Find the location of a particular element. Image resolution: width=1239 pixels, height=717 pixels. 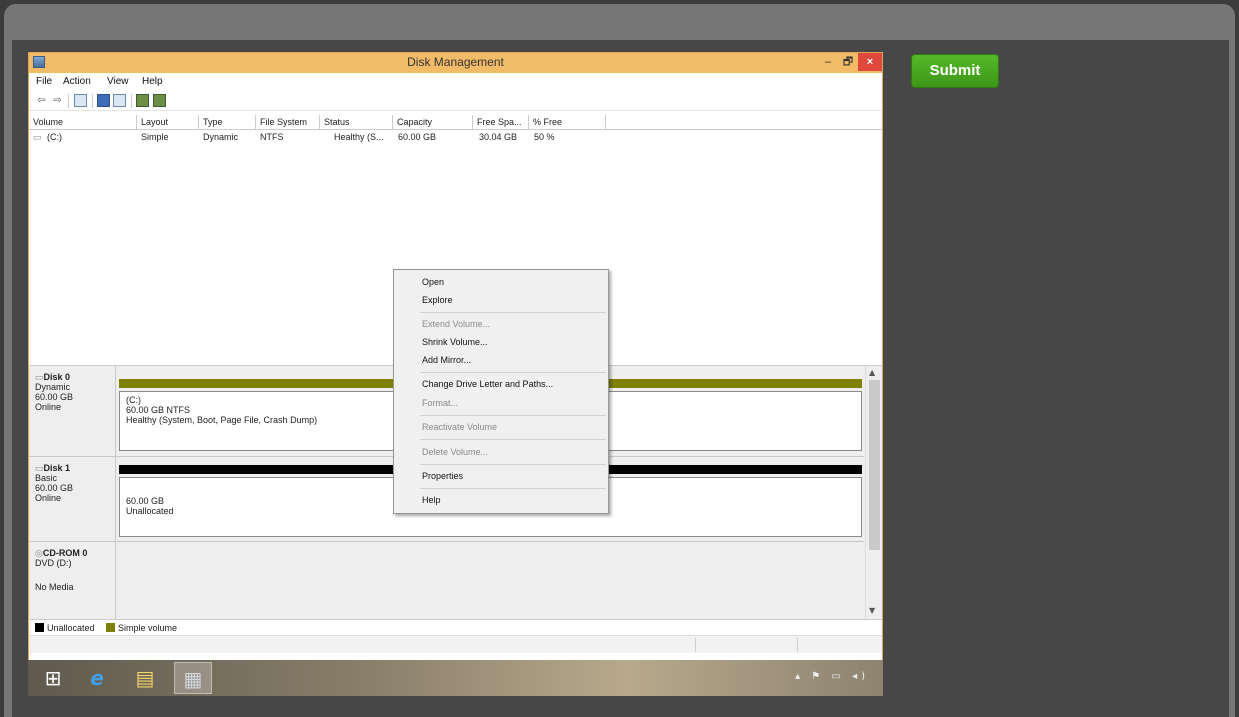

legend-label-unallocated: Unallocated is located at coordinates (71, 628).